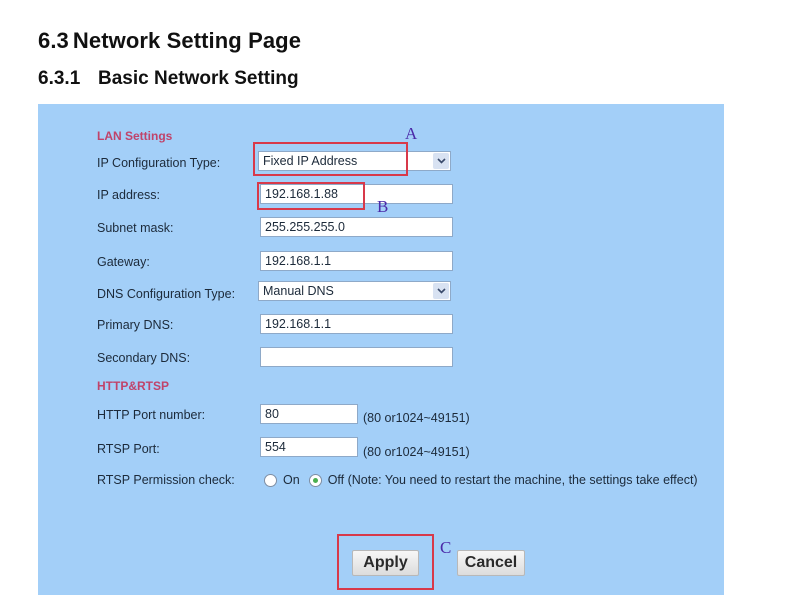 The image size is (800, 605). I want to click on gateway-input, so click(356, 261).